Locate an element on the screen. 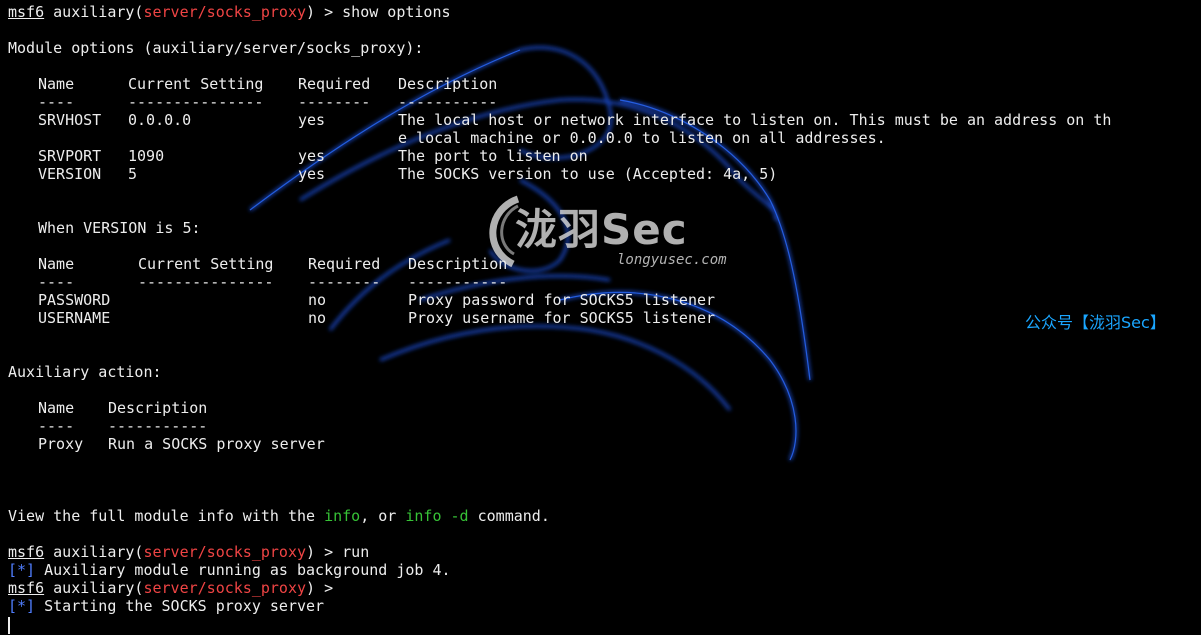  option-setting: 5 is located at coordinates (133, 174).